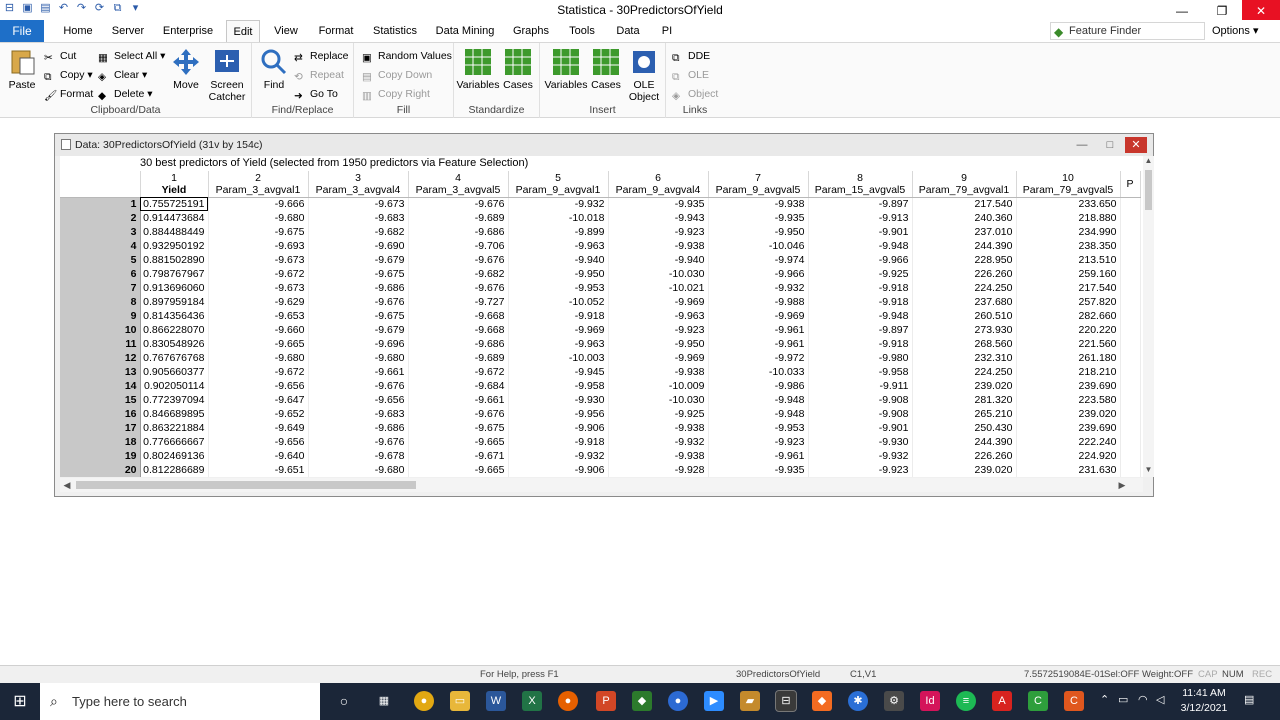 This screenshot has width=1280, height=720. I want to click on data-cell: 244.390, so click(964, 442).